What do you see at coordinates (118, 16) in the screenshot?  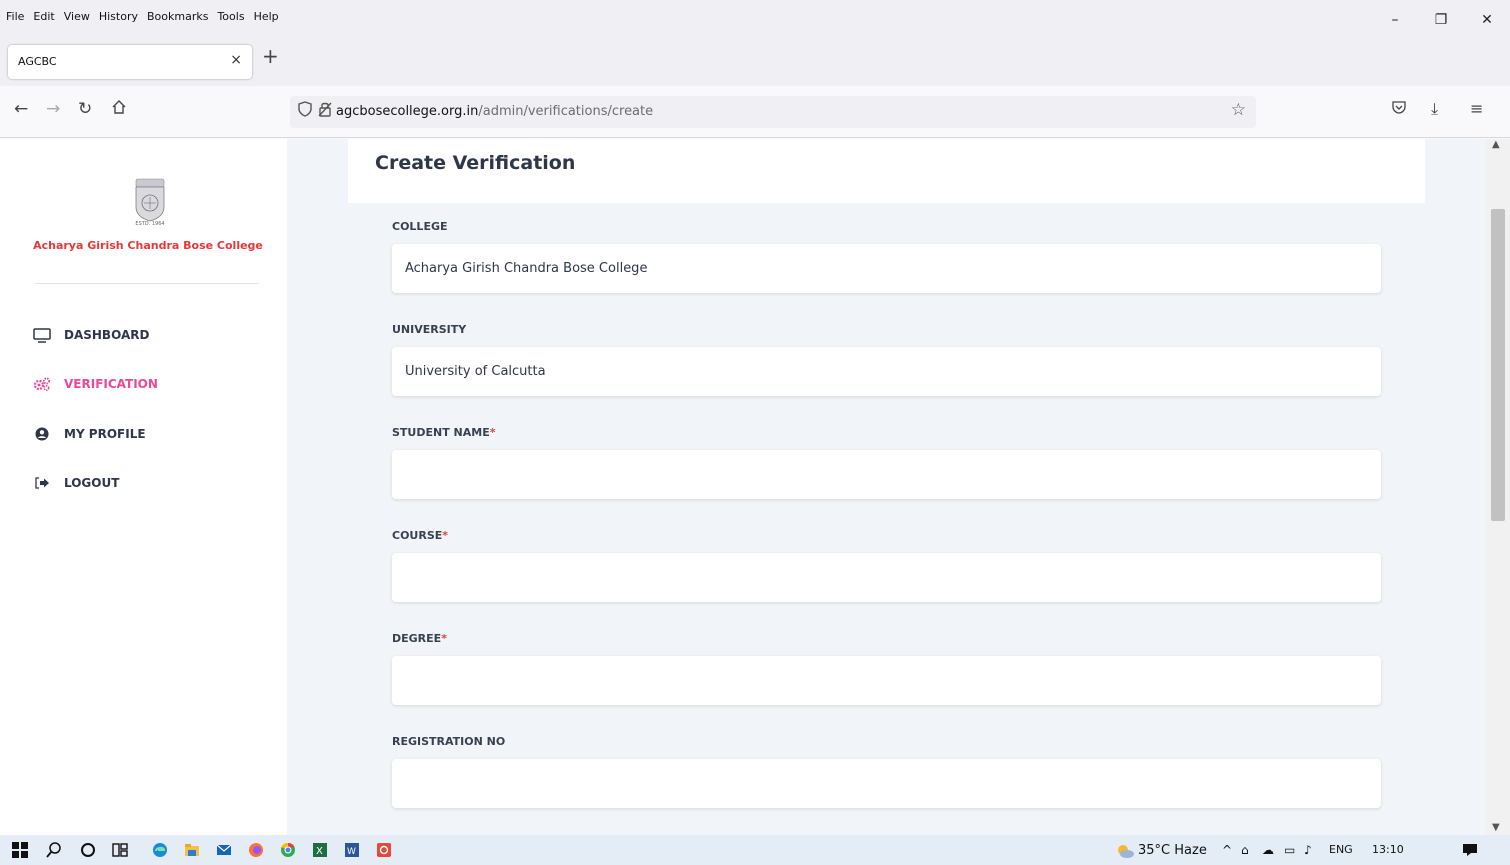 I see `menu-history: History` at bounding box center [118, 16].